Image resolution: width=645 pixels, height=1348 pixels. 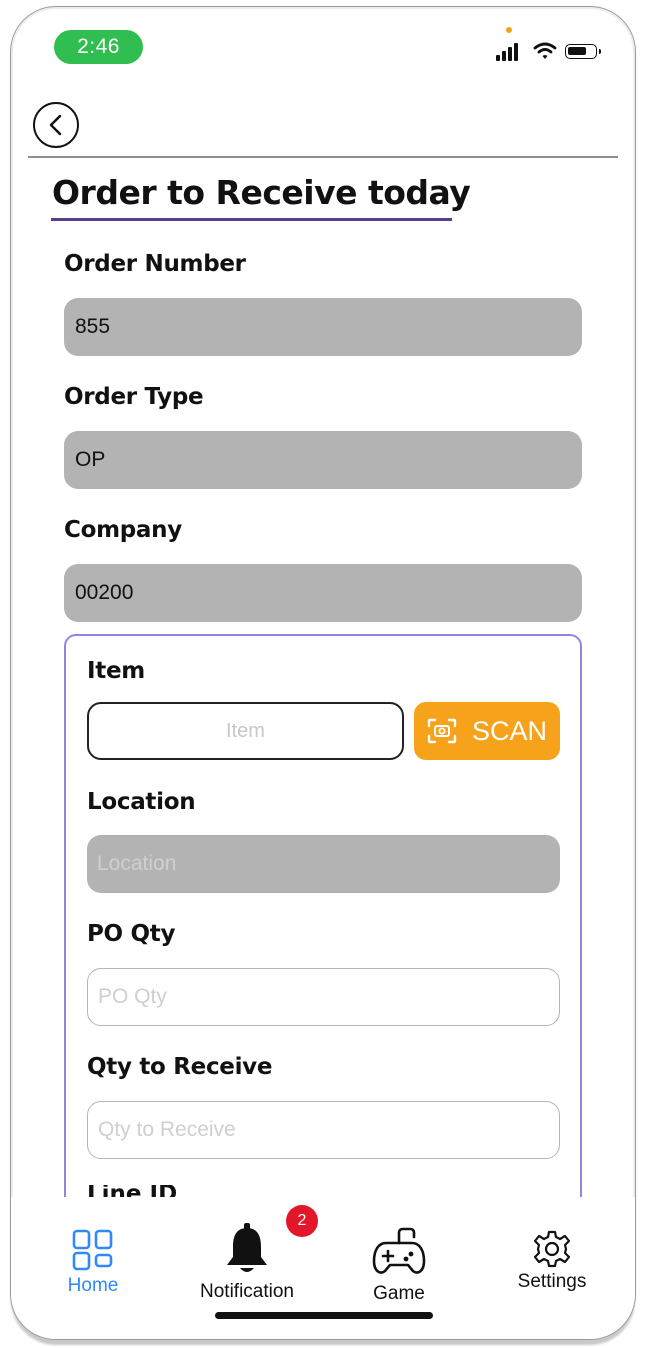 What do you see at coordinates (92, 1250) in the screenshot?
I see `grid-icon` at bounding box center [92, 1250].